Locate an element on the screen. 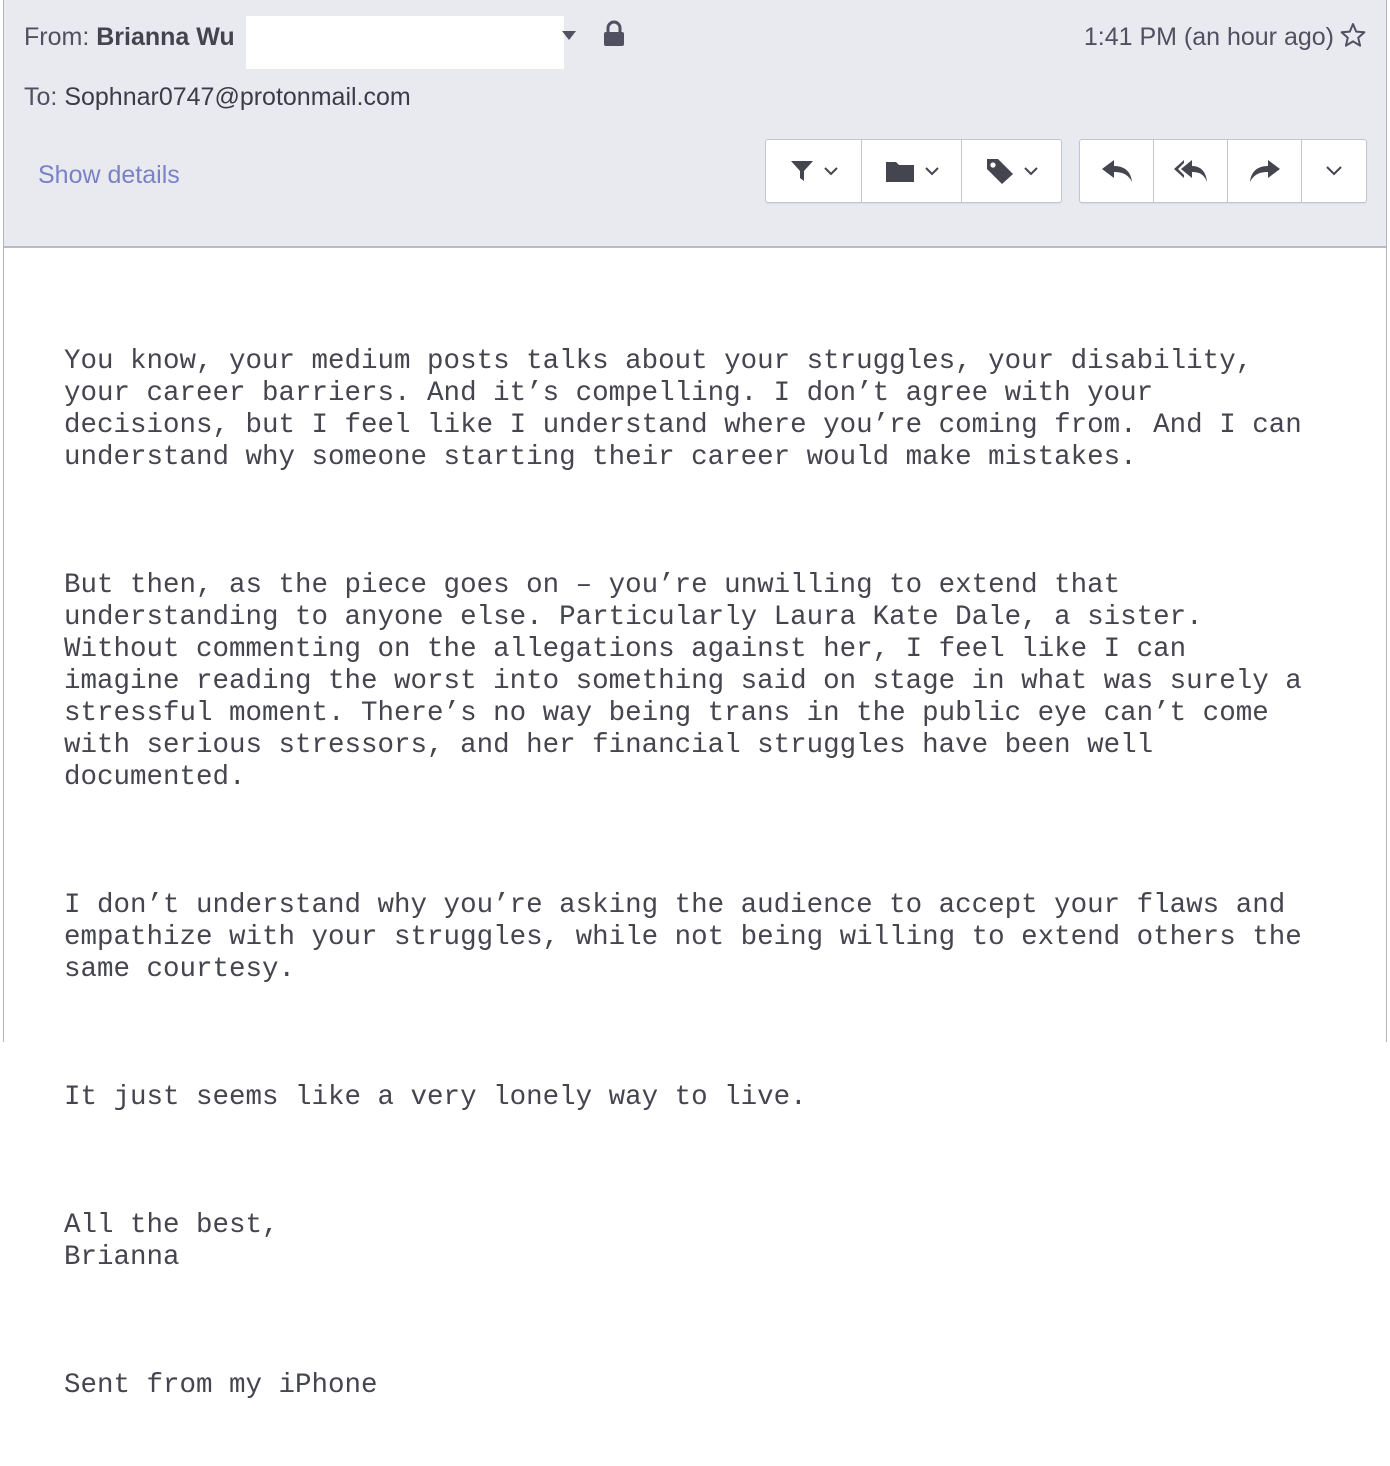  reply-button is located at coordinates (1117, 171).